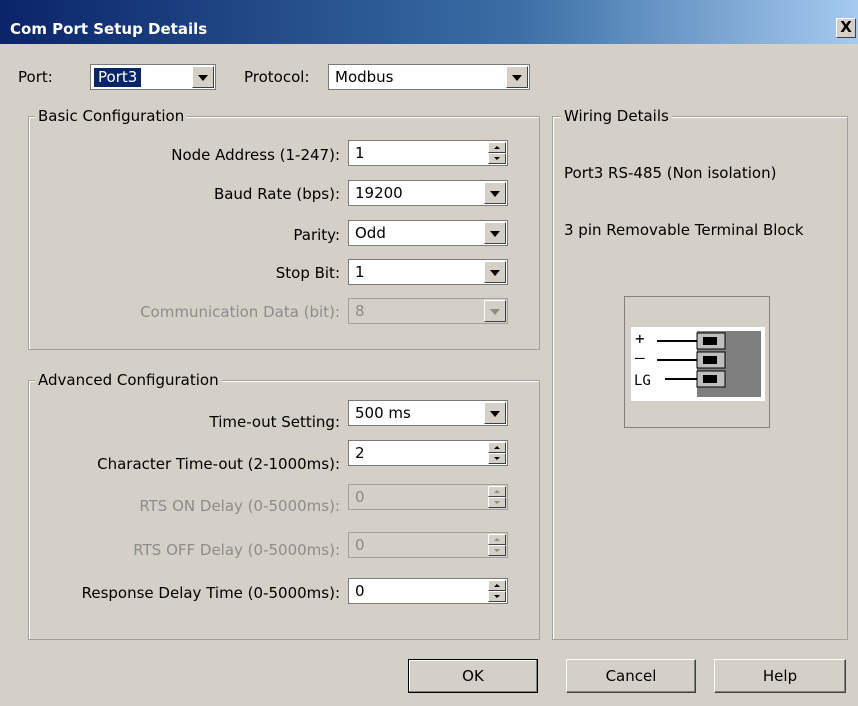 Image resolution: width=858 pixels, height=706 pixels. I want to click on comm-data-select: 8, so click(428, 311).